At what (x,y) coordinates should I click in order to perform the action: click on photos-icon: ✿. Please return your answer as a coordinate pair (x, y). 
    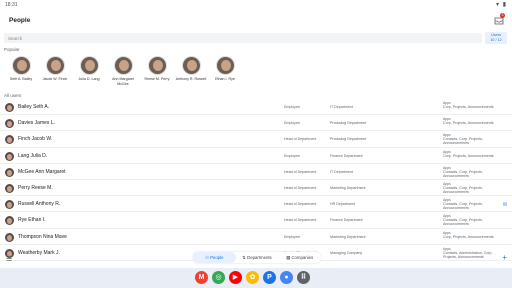
    Looking at the image, I should click on (252, 277).